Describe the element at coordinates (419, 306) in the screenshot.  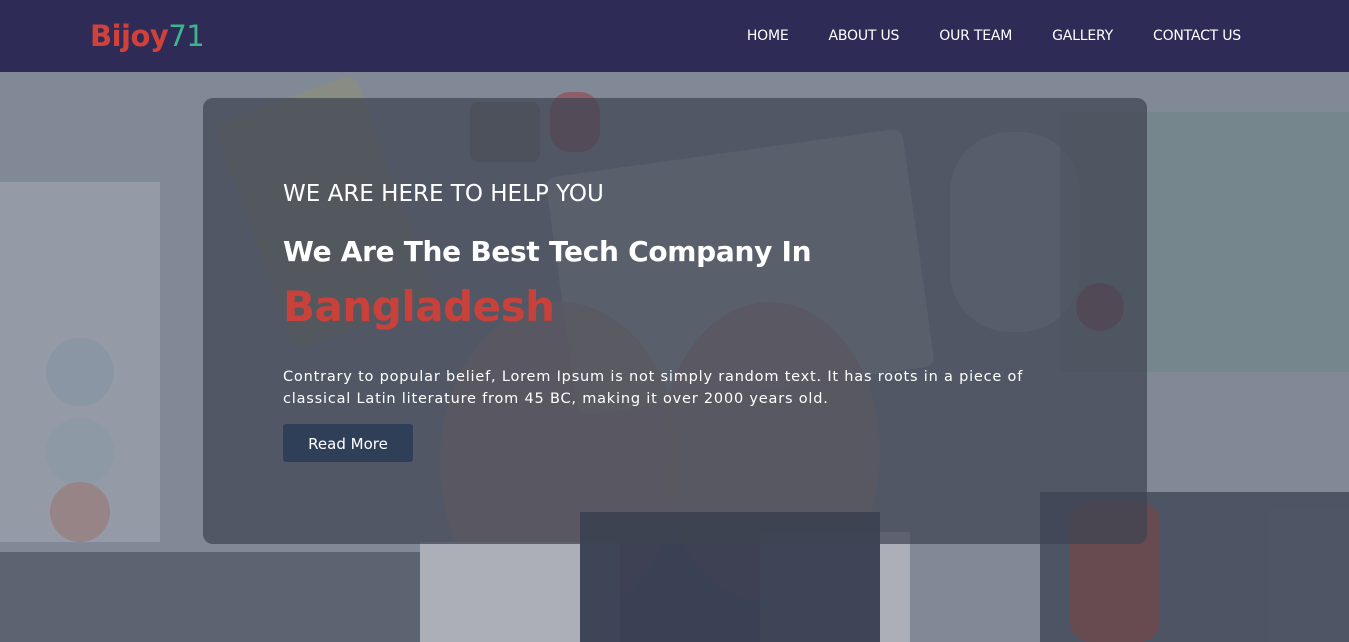
I see `hero-highlight: Bangladesh` at that location.